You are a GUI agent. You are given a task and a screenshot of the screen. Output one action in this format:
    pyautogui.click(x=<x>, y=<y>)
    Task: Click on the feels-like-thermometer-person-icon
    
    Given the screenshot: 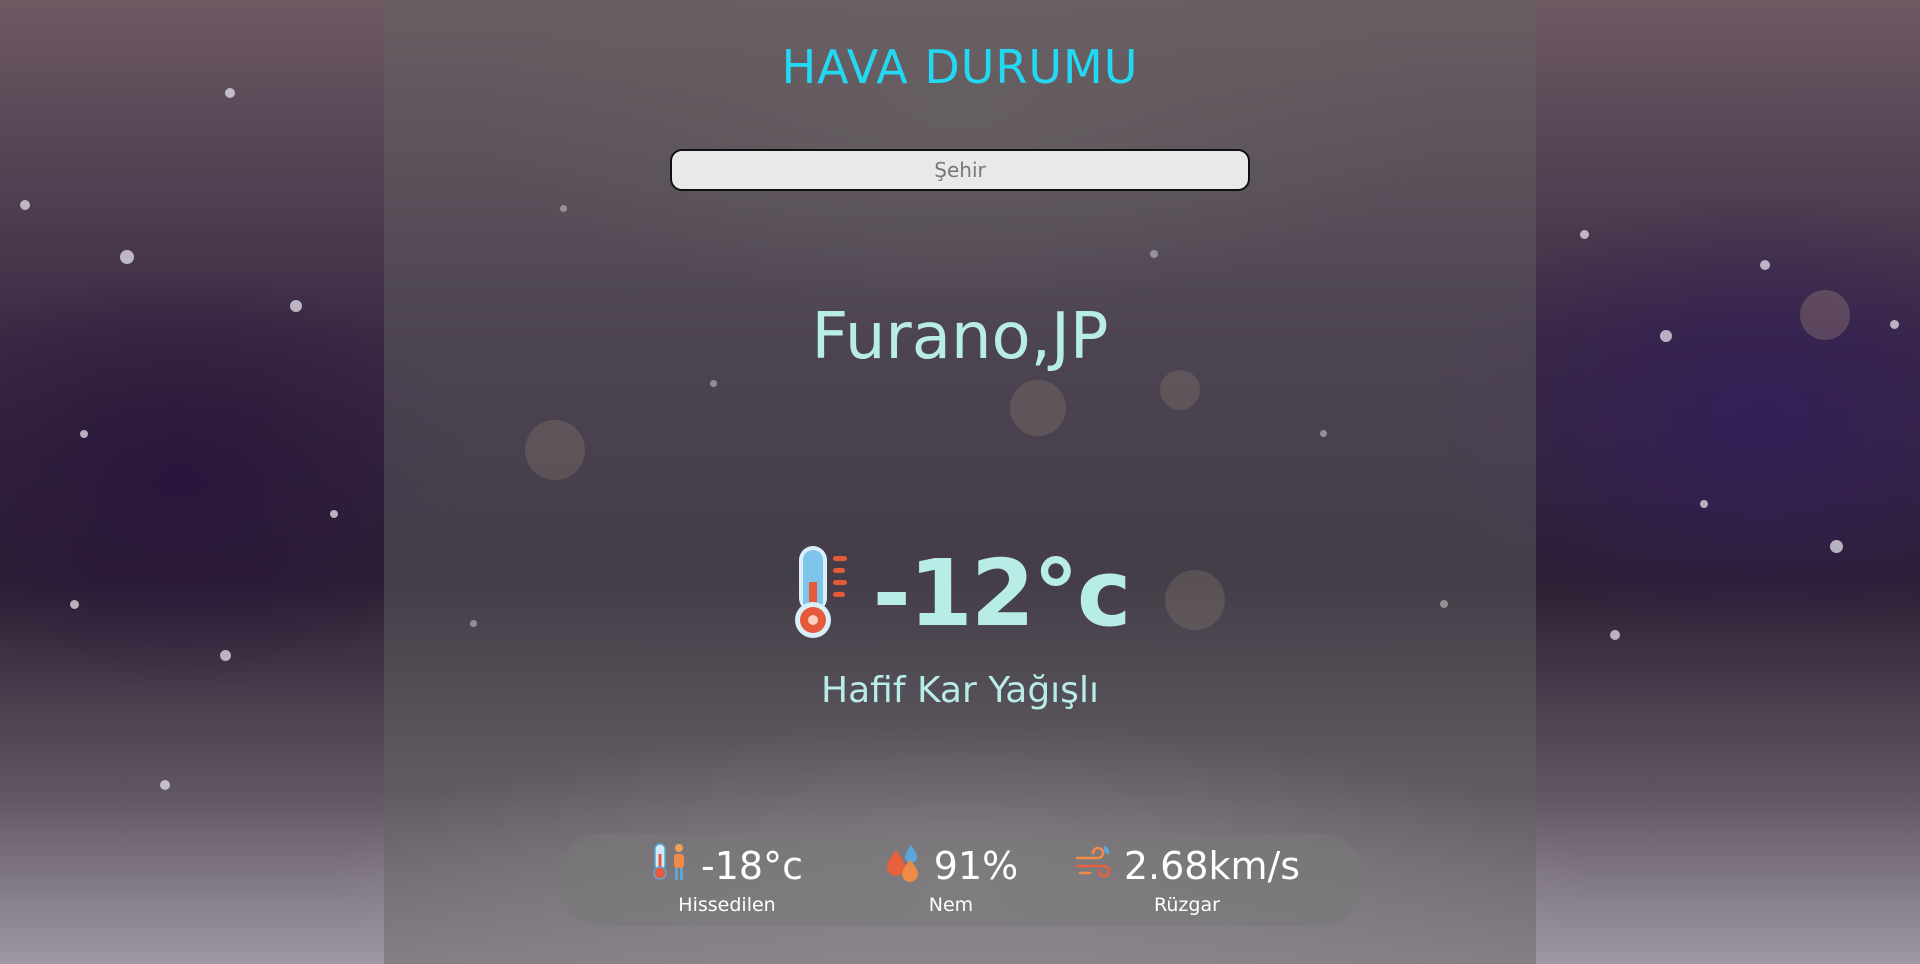 What is the action you would take?
    pyautogui.click(x=671, y=866)
    